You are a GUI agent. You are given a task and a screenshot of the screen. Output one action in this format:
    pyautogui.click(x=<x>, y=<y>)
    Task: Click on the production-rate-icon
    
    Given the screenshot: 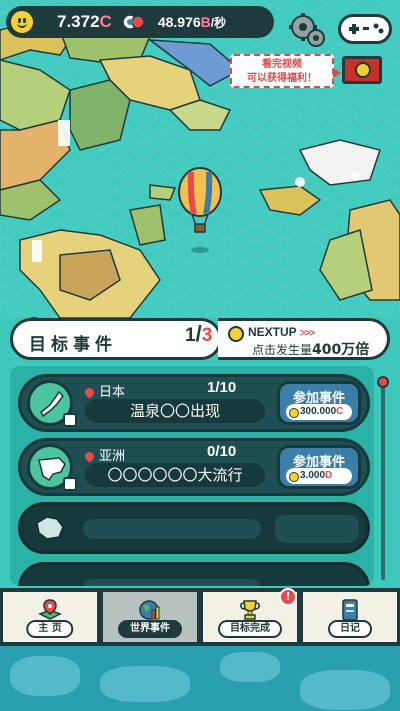 What is the action you would take?
    pyautogui.click(x=133, y=22)
    